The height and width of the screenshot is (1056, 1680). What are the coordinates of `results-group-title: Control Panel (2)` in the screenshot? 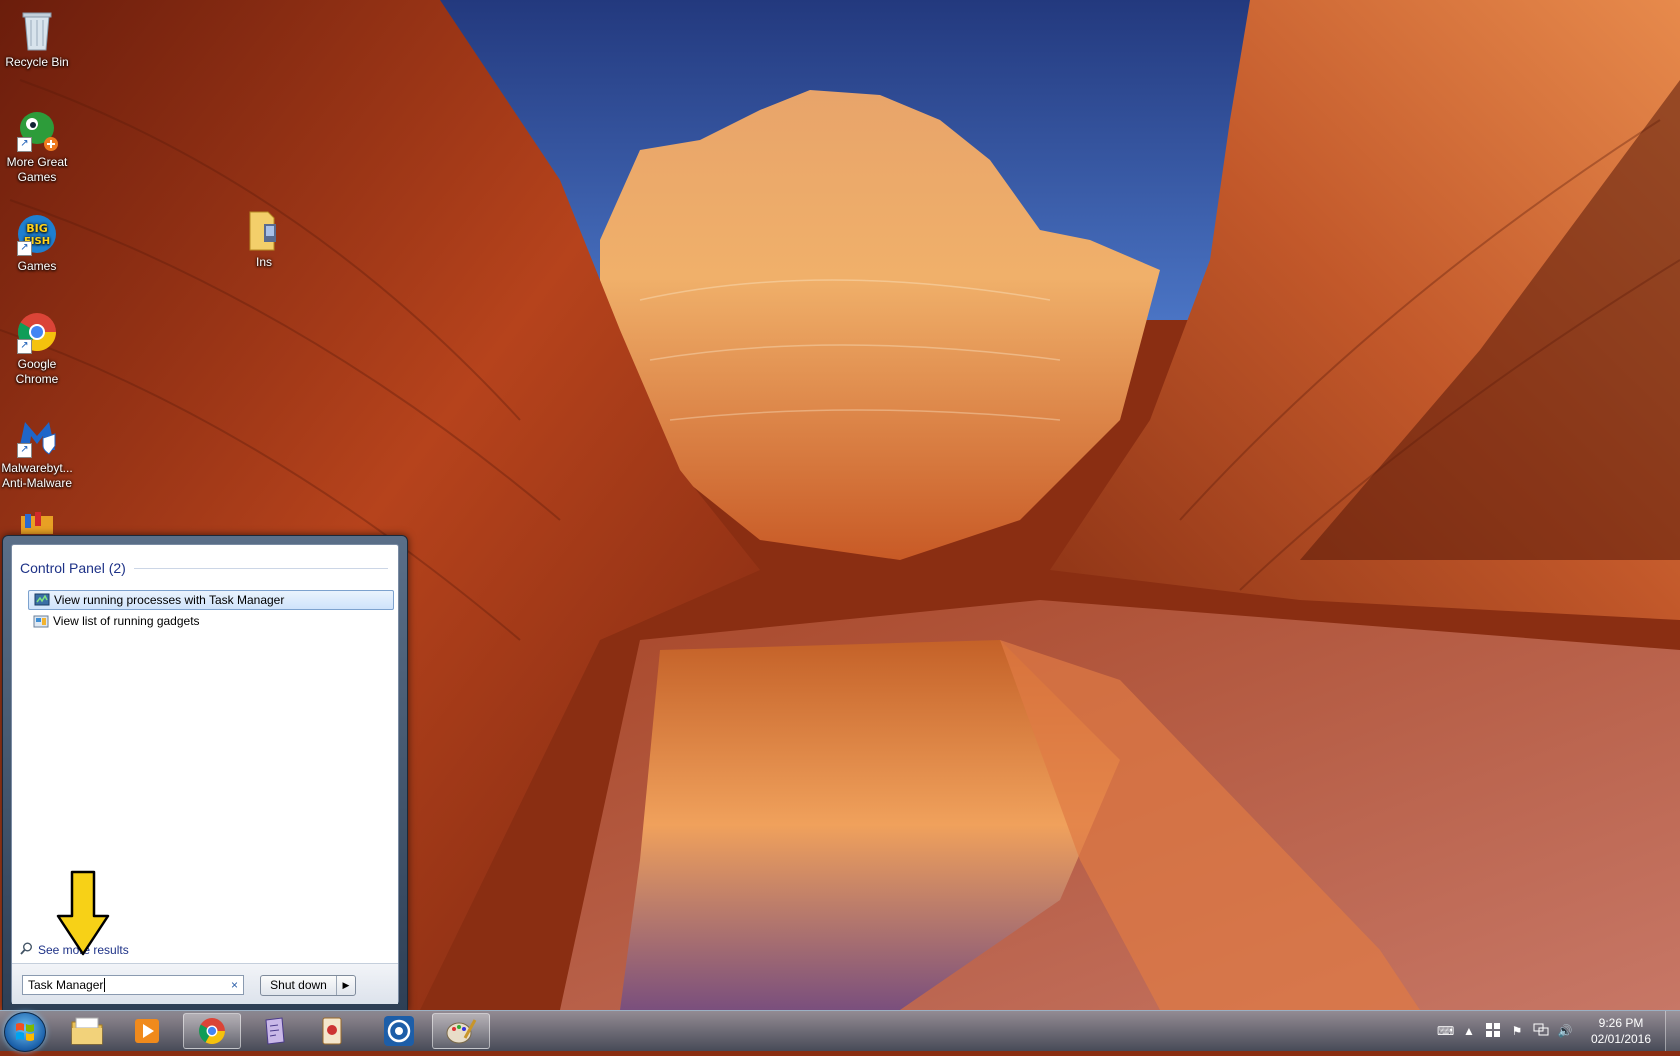 It's located at (73, 568).